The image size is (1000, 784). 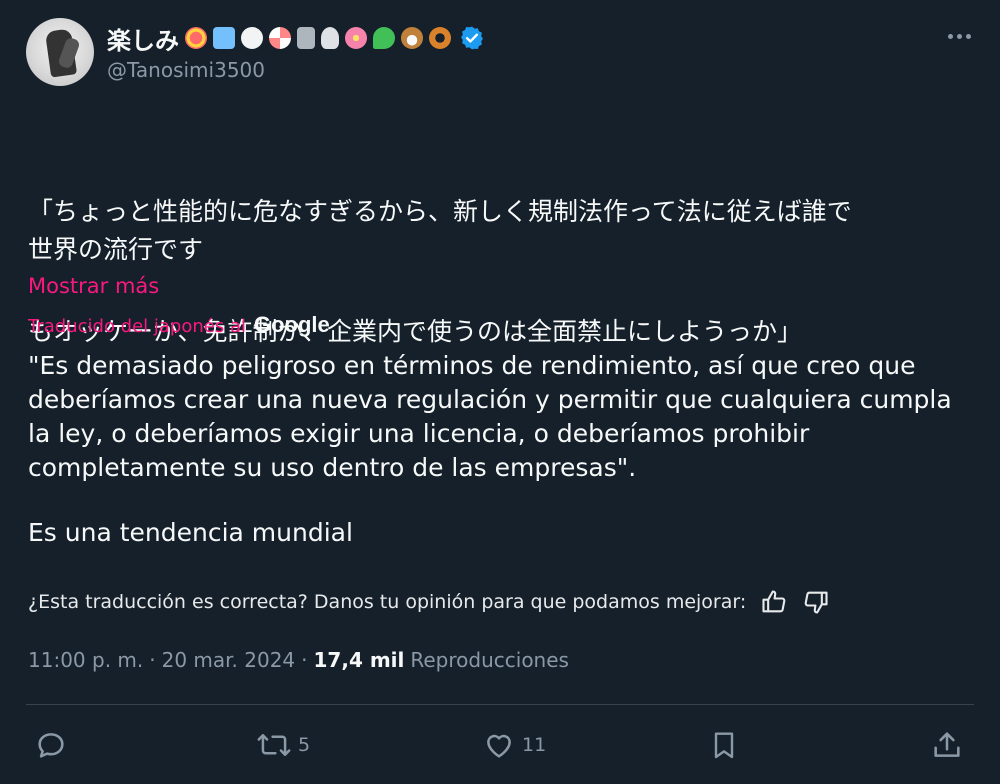 I want to click on tweet-date: 20 mar. 2024, so click(x=229, y=660).